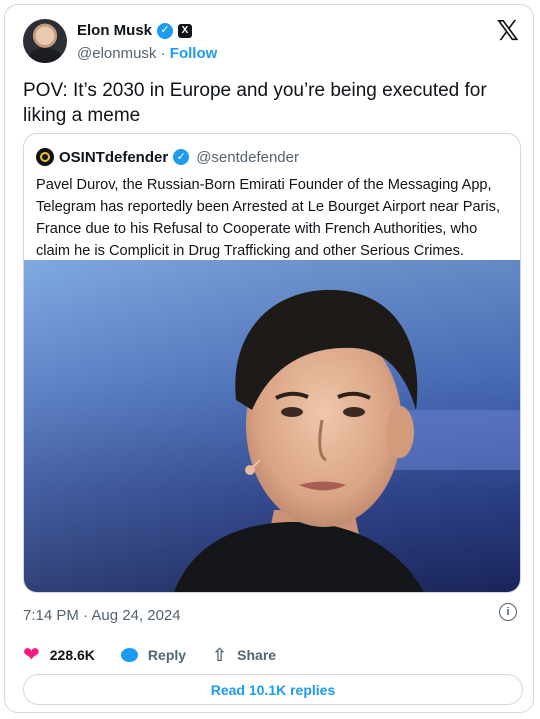 The width and height of the screenshot is (540, 719). I want to click on like-button: ❤ 228.6K, so click(59, 655).